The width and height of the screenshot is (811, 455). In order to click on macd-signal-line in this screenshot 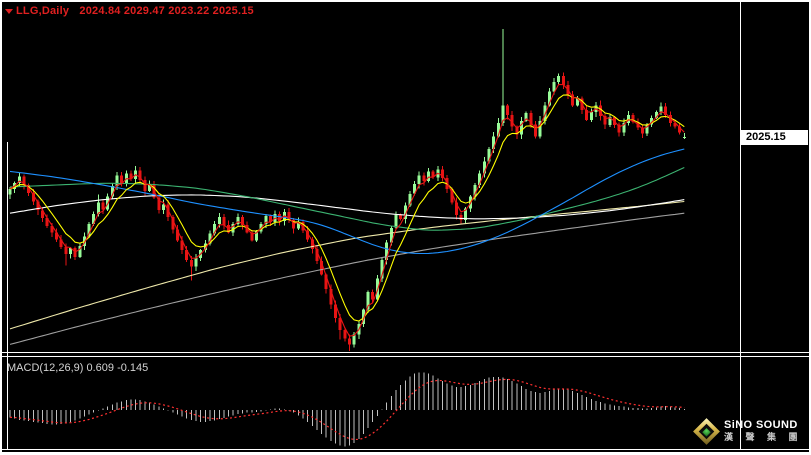, I will do `click(347, 409)`.